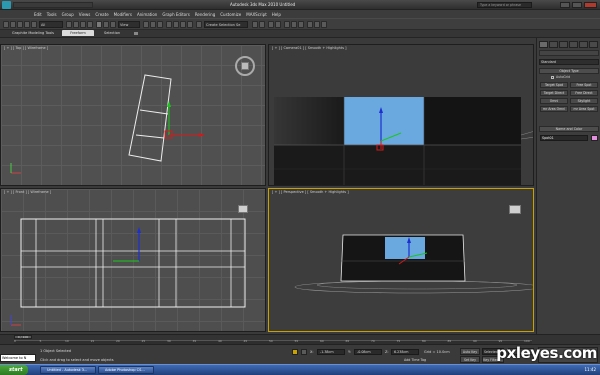 This screenshot has height=375, width=600. Describe the element at coordinates (27, 24) in the screenshot. I see `unlink-icon` at that location.